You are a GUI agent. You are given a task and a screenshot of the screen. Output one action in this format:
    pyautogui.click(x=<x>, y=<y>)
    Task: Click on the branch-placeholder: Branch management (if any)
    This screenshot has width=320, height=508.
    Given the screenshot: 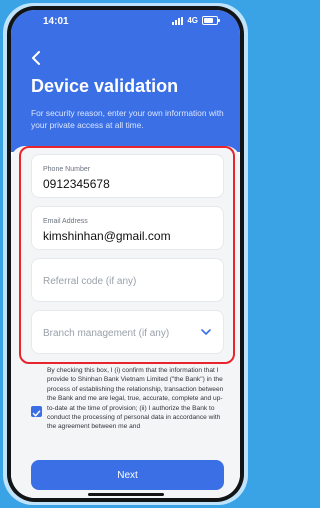 What is the action you would take?
    pyautogui.click(x=106, y=333)
    